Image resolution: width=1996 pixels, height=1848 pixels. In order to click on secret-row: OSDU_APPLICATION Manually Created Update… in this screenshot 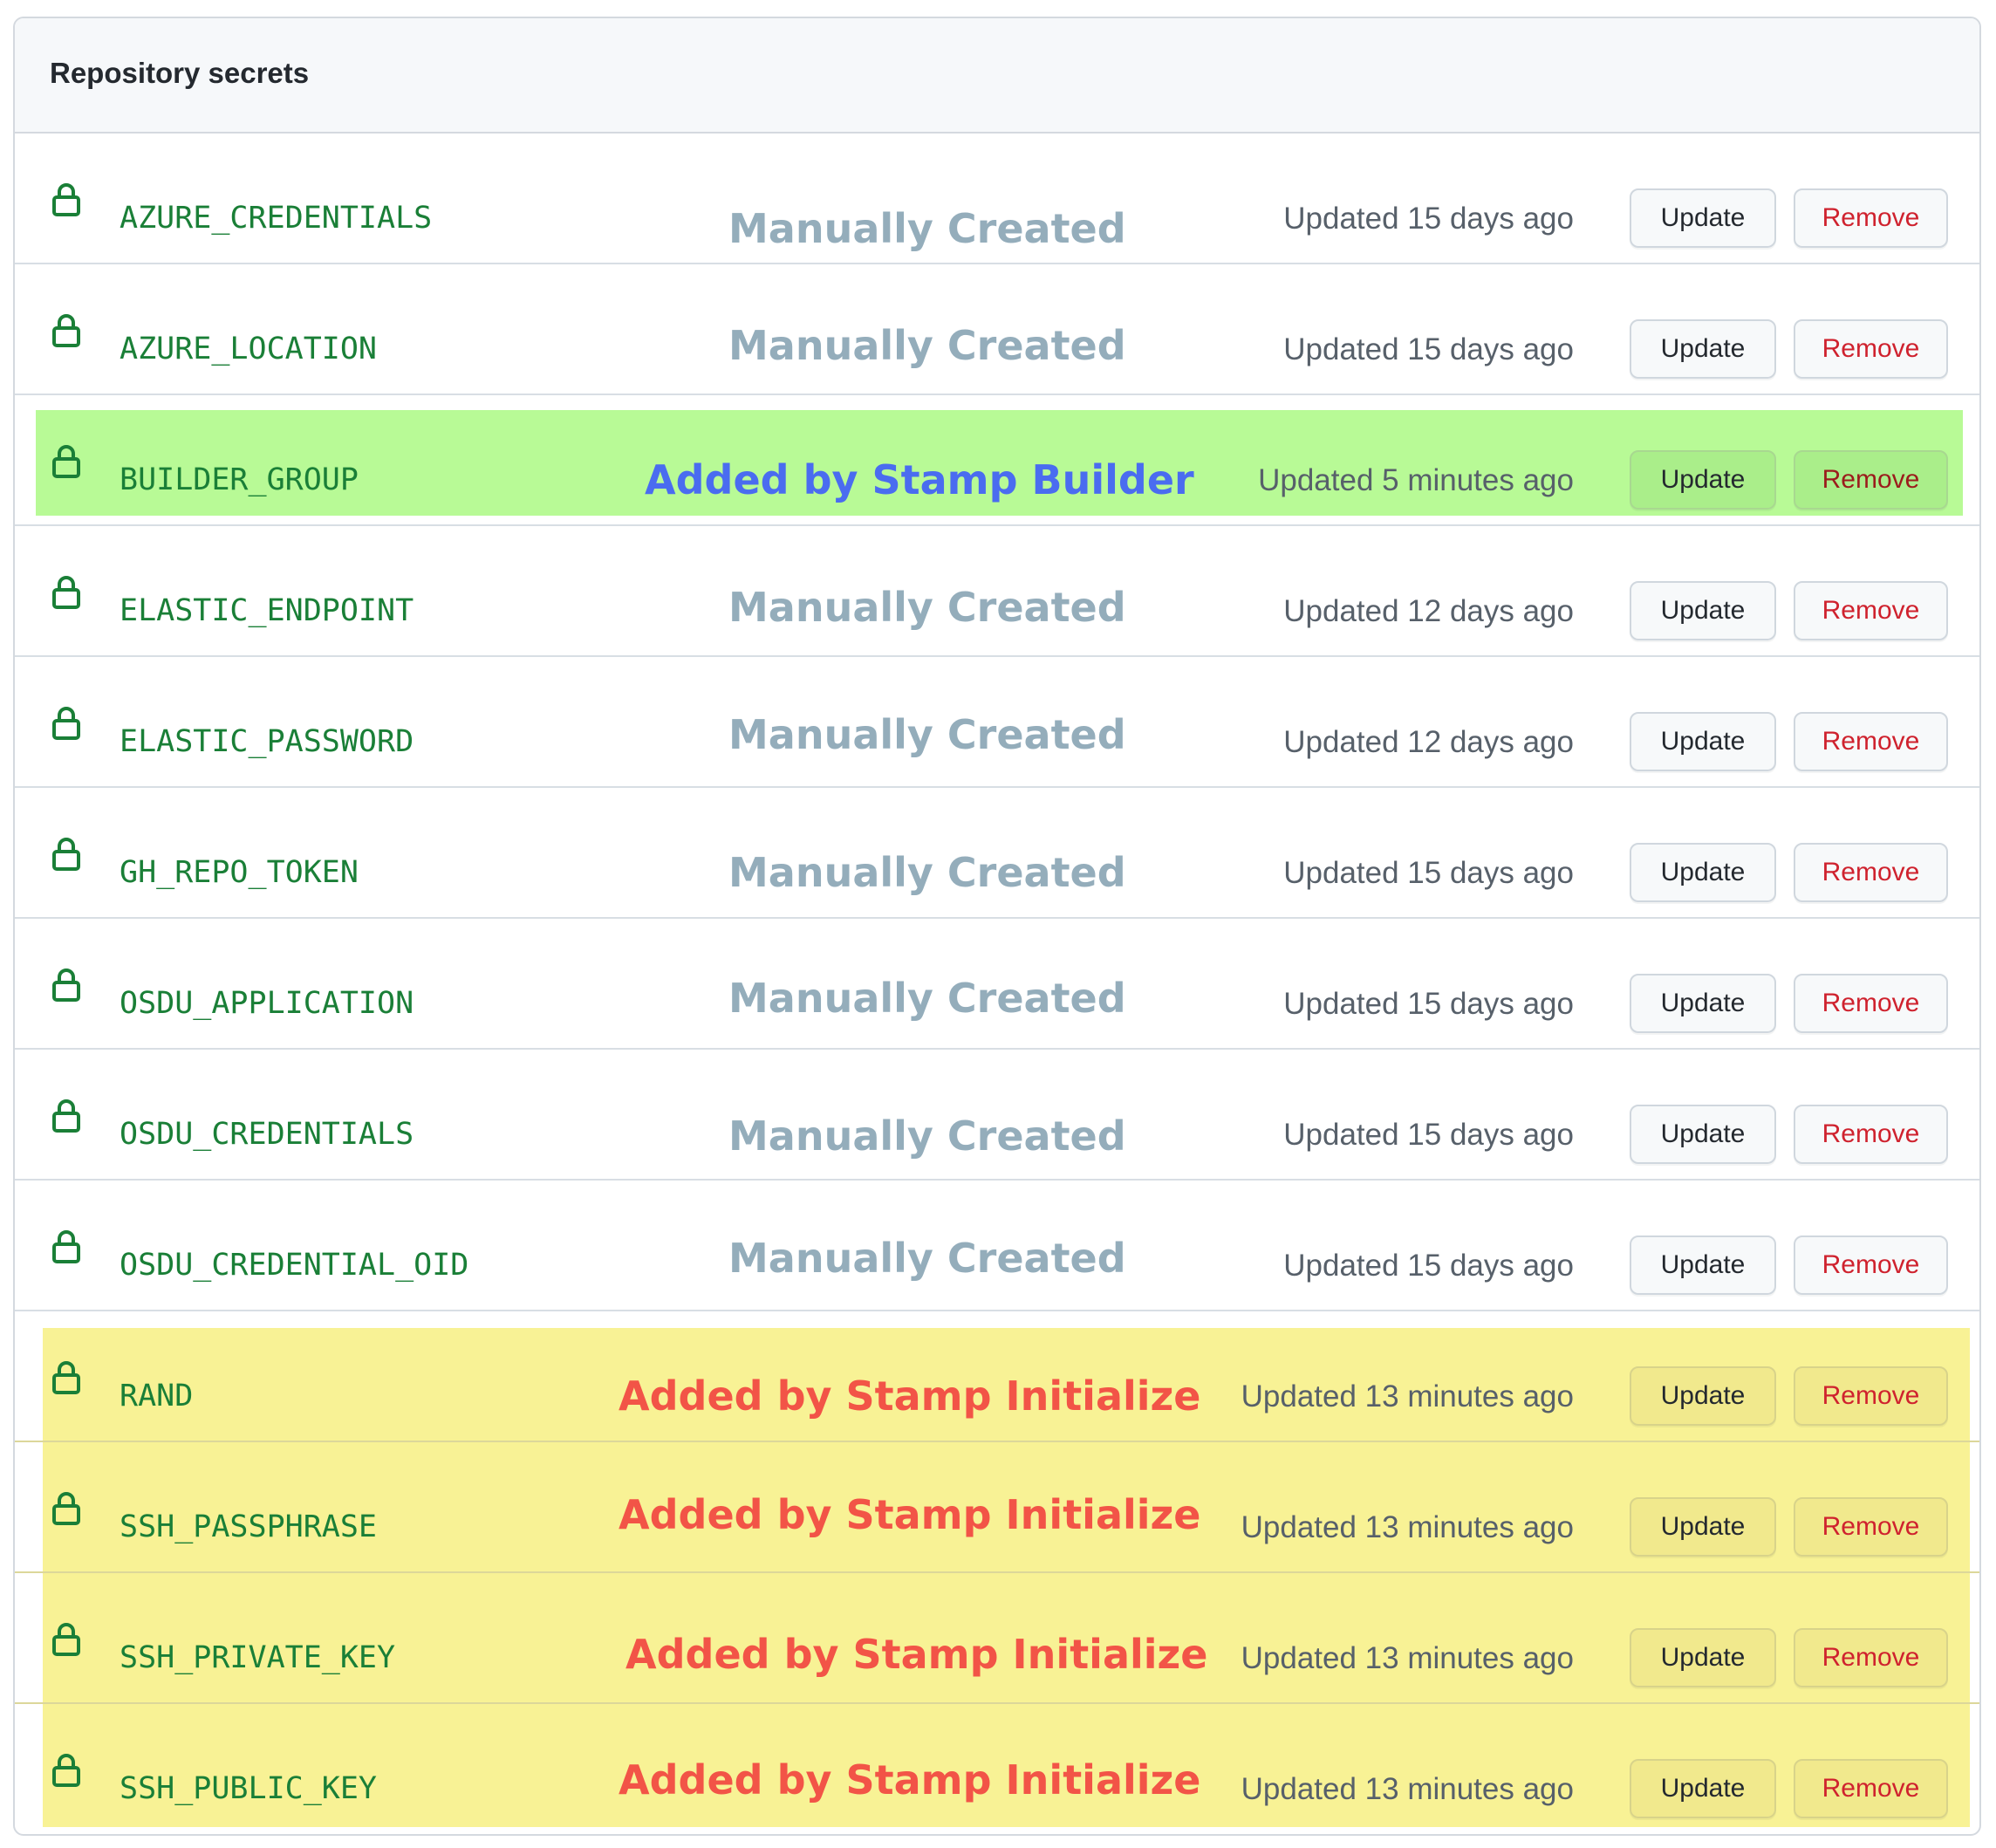, I will do `click(997, 984)`.